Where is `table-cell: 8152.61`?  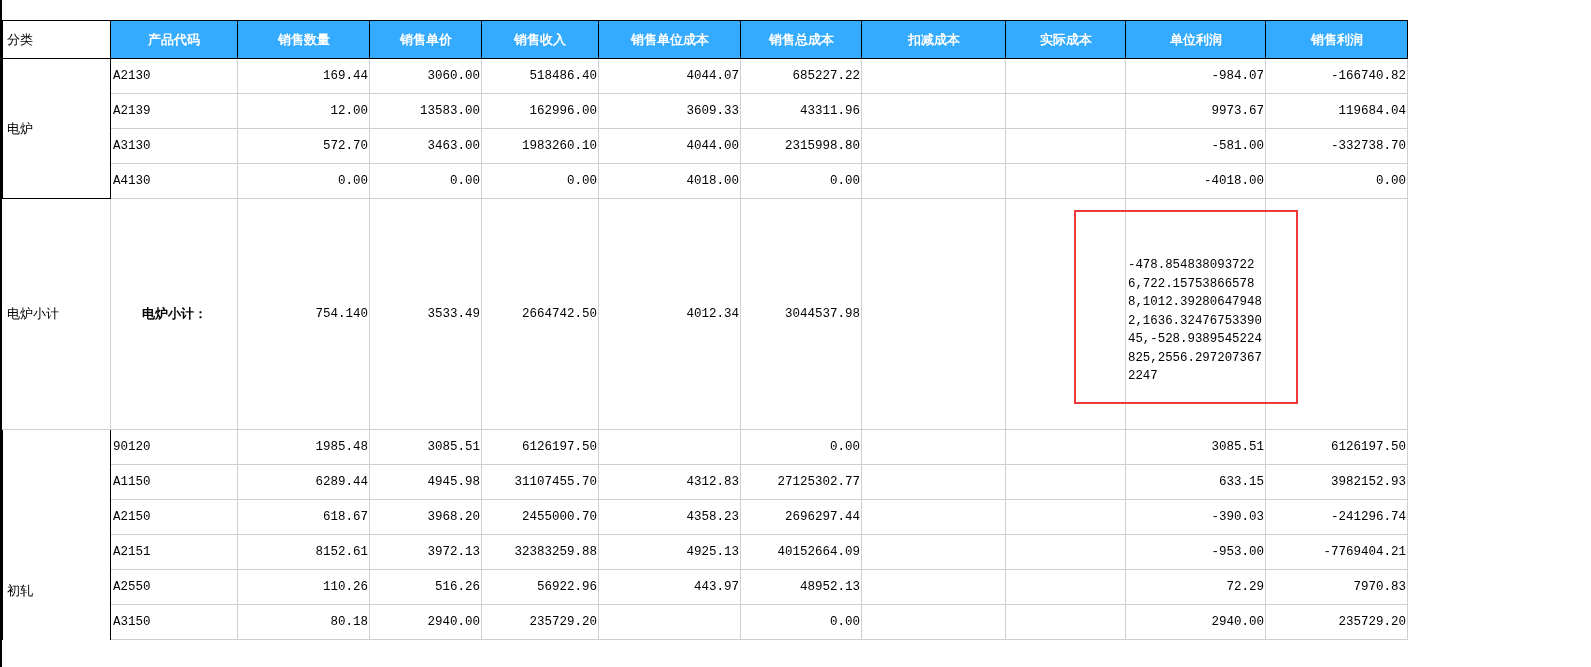 table-cell: 8152.61 is located at coordinates (303, 552).